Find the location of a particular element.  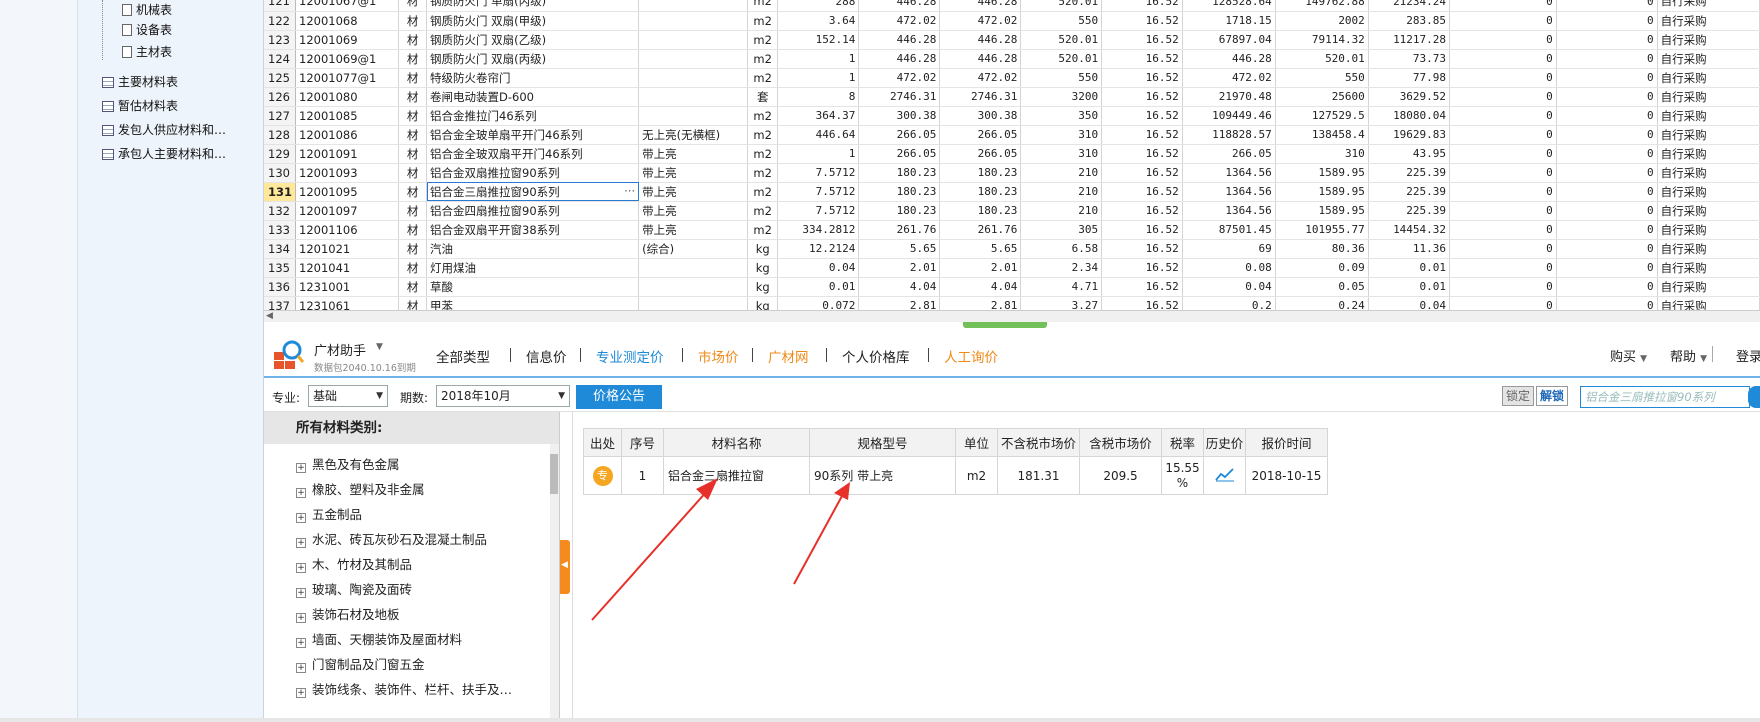

row-number: 130 is located at coordinates (280, 173).